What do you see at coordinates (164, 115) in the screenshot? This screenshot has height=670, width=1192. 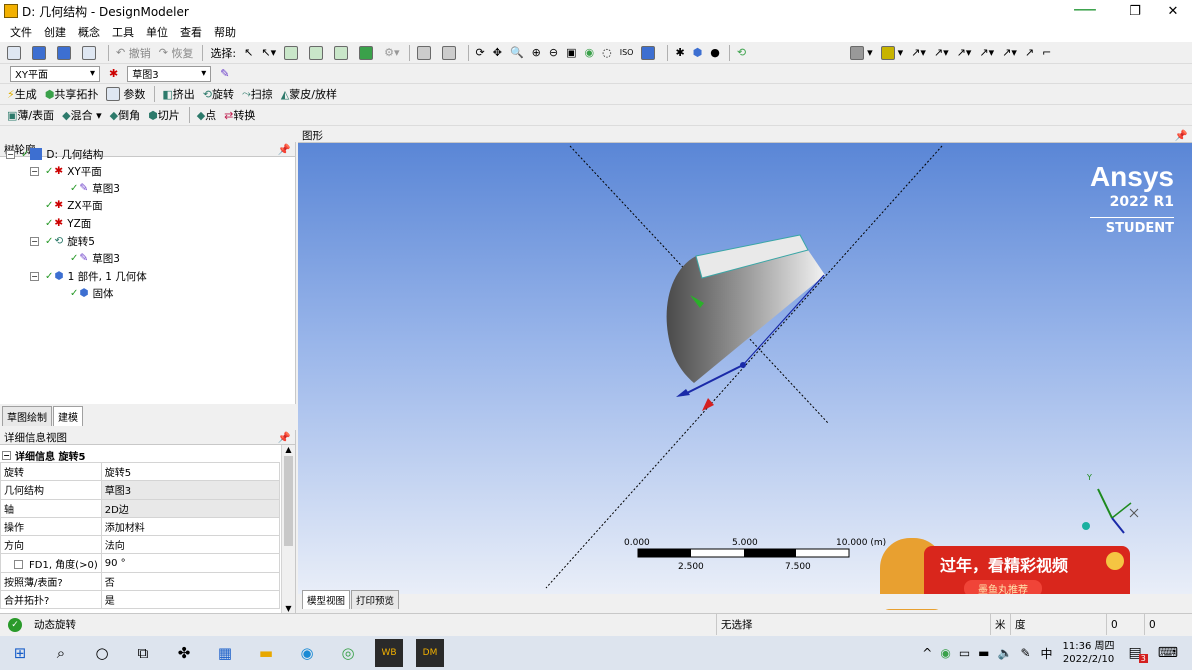 I see `slice-button: ⬢ 切片` at bounding box center [164, 115].